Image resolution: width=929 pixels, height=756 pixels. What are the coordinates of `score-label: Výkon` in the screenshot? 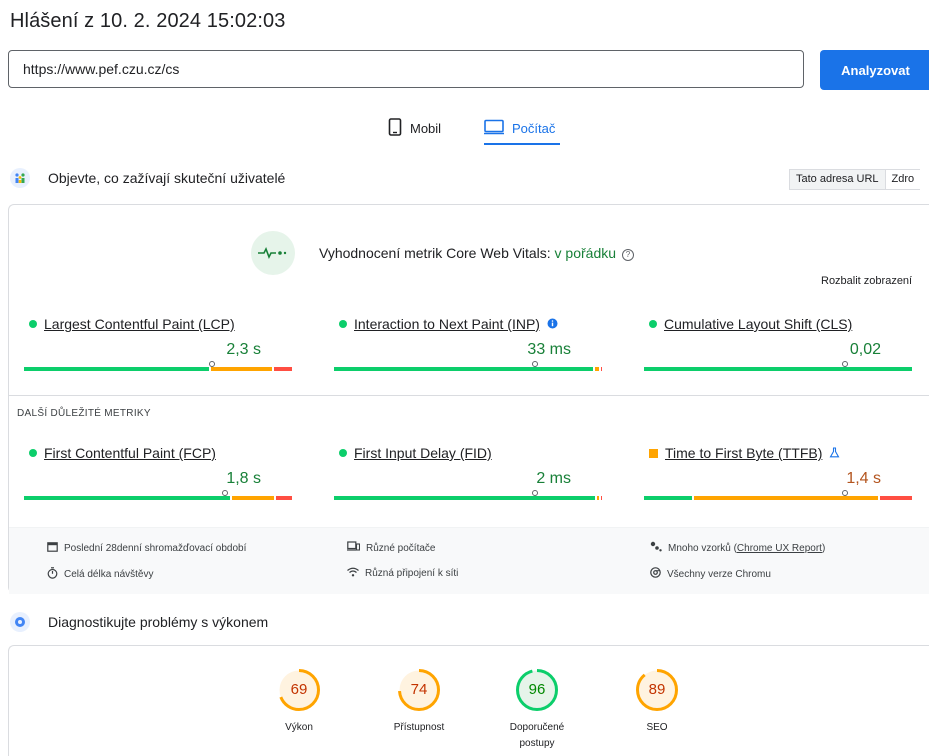 It's located at (299, 727).